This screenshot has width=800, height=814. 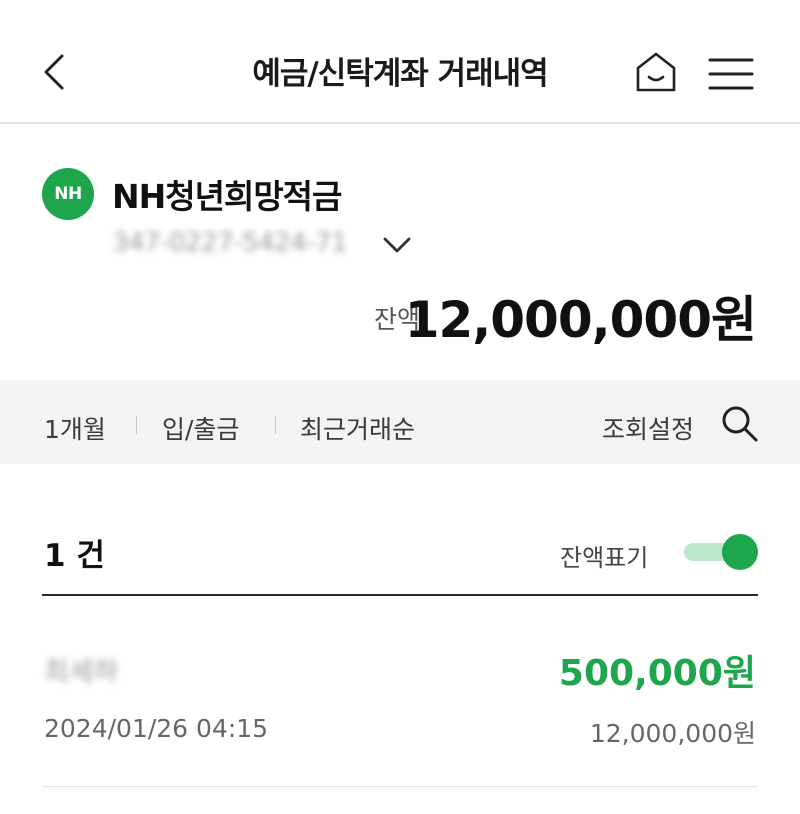 I want to click on menu-button, so click(x=731, y=74).